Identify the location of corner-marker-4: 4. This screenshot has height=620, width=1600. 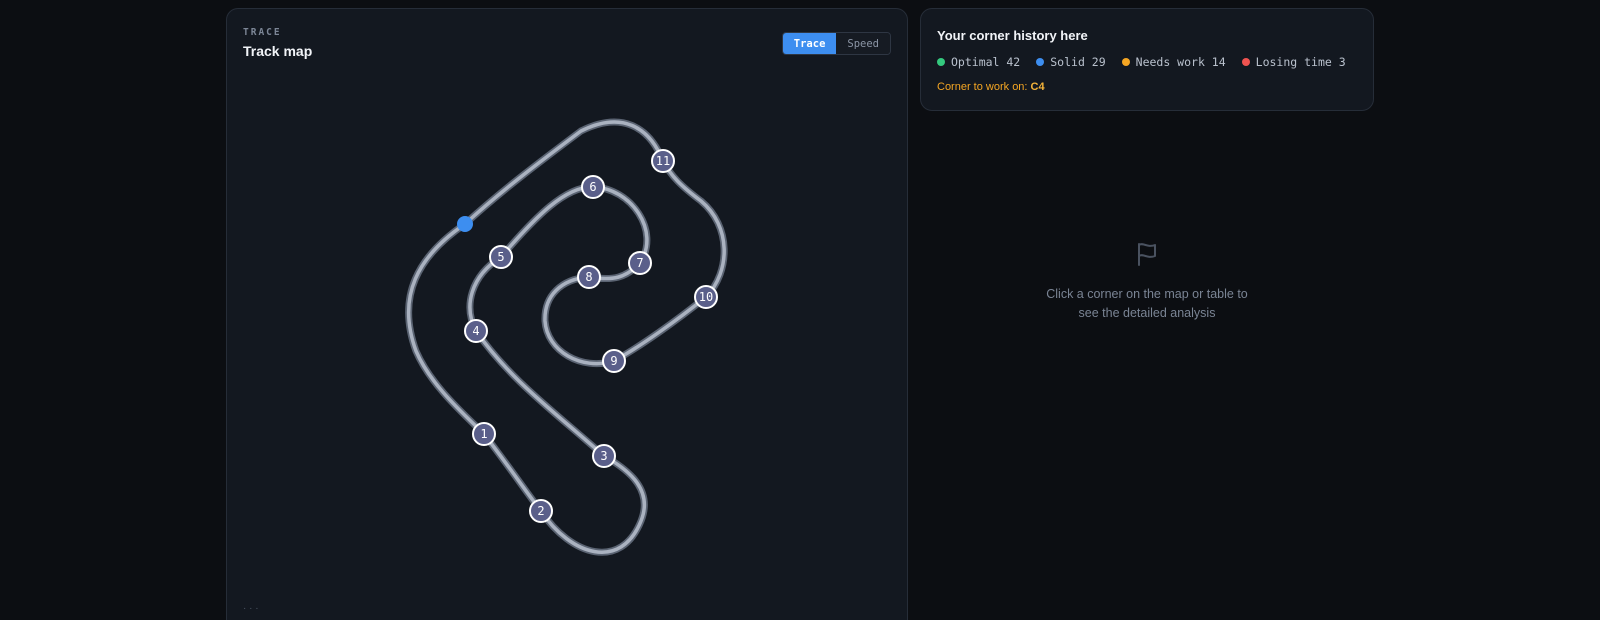
(476, 331).